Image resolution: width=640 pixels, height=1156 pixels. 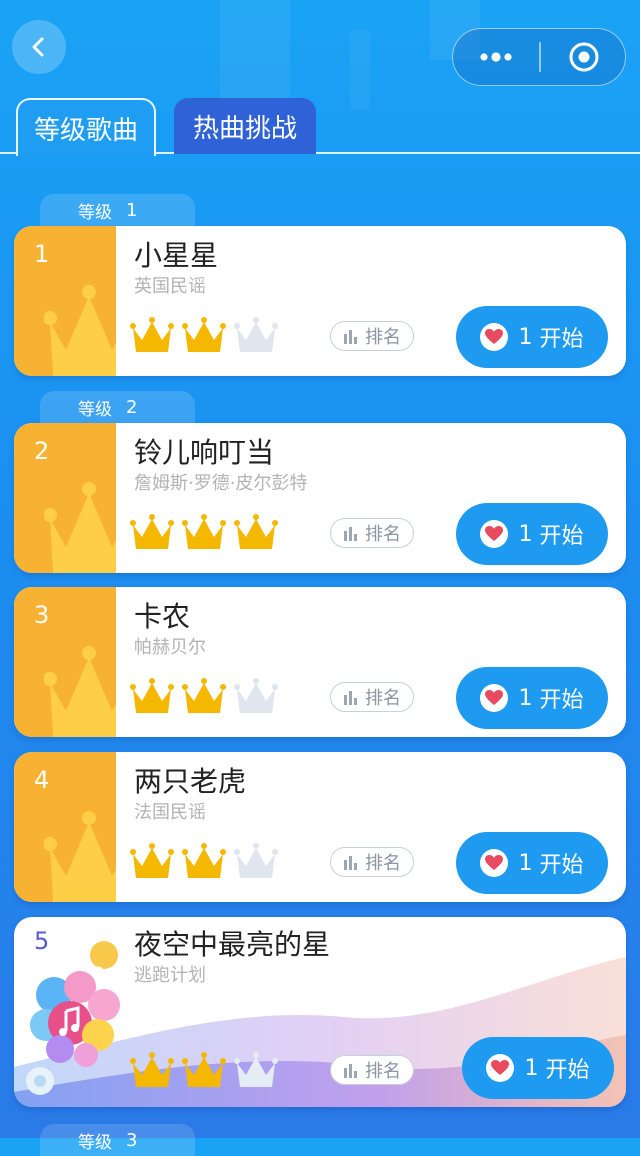 What do you see at coordinates (132, 210) in the screenshot?
I see `level-number: 1` at bounding box center [132, 210].